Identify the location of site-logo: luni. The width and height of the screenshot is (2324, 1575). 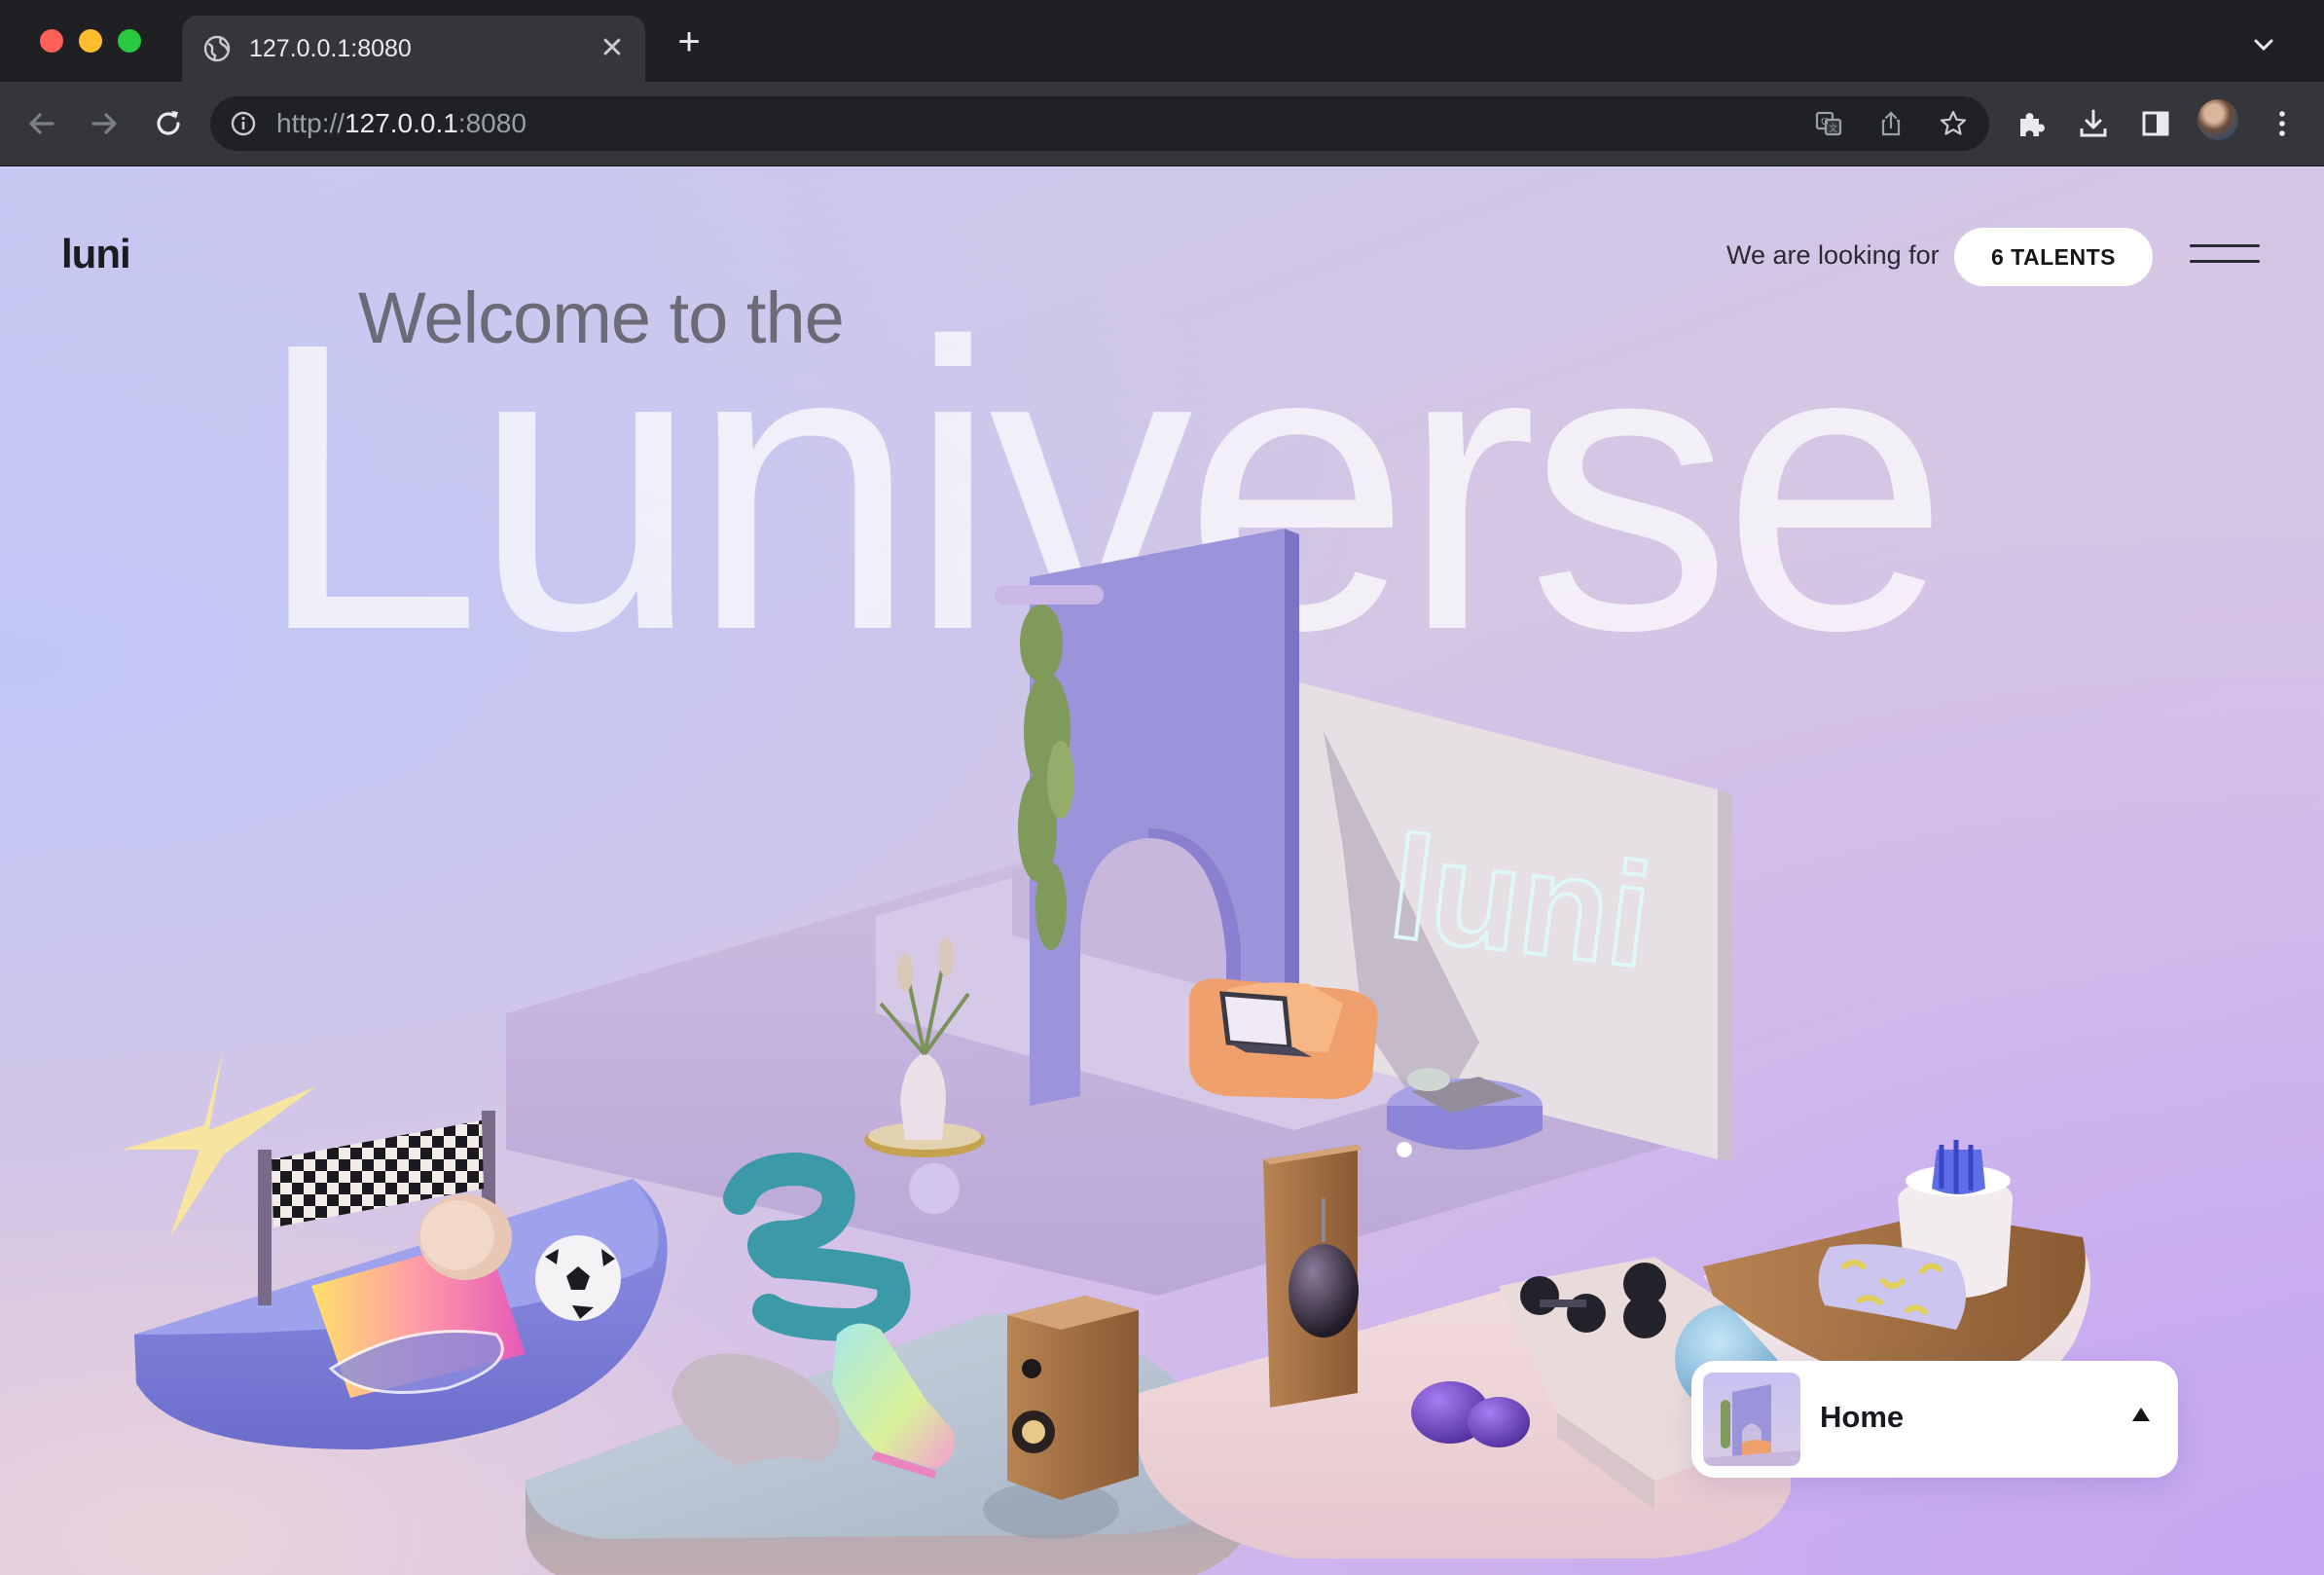
(96, 254).